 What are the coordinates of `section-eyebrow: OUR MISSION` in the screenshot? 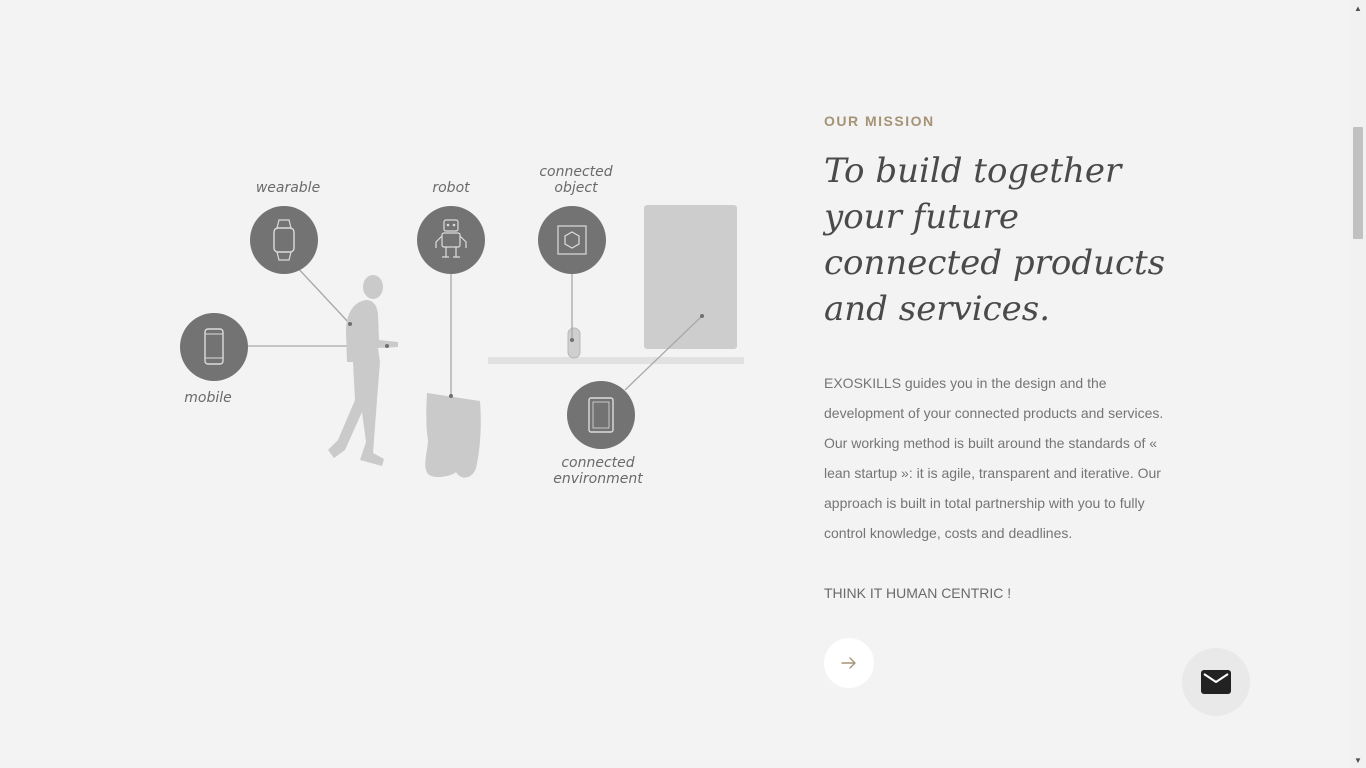 It's located at (879, 121).